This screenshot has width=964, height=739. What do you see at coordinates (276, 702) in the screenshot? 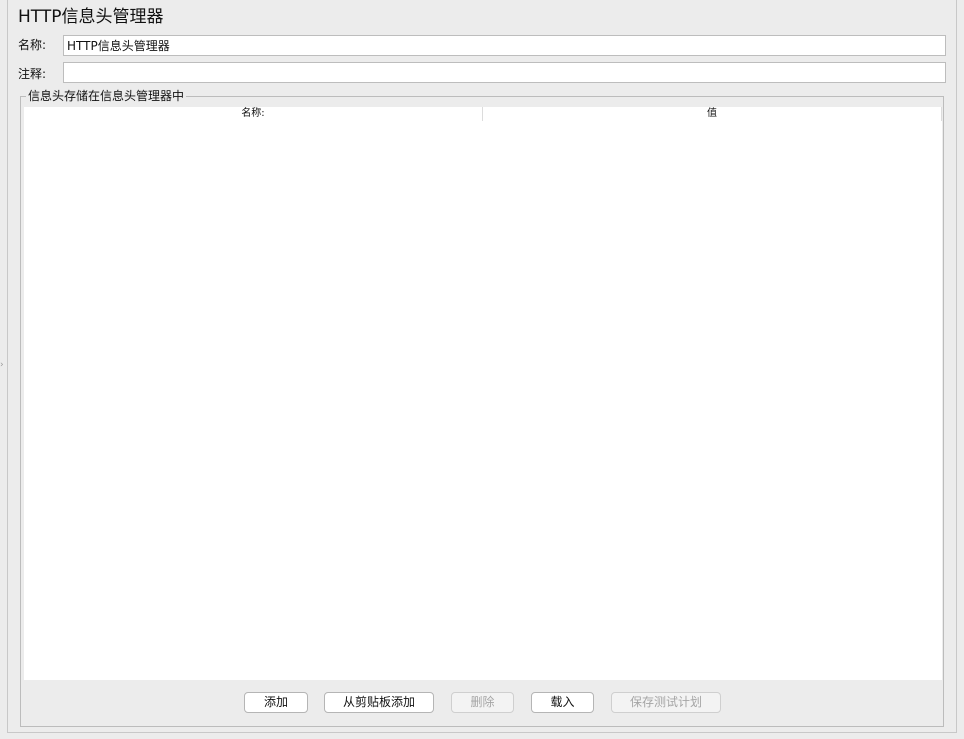
I see `add-button: 添加` at bounding box center [276, 702].